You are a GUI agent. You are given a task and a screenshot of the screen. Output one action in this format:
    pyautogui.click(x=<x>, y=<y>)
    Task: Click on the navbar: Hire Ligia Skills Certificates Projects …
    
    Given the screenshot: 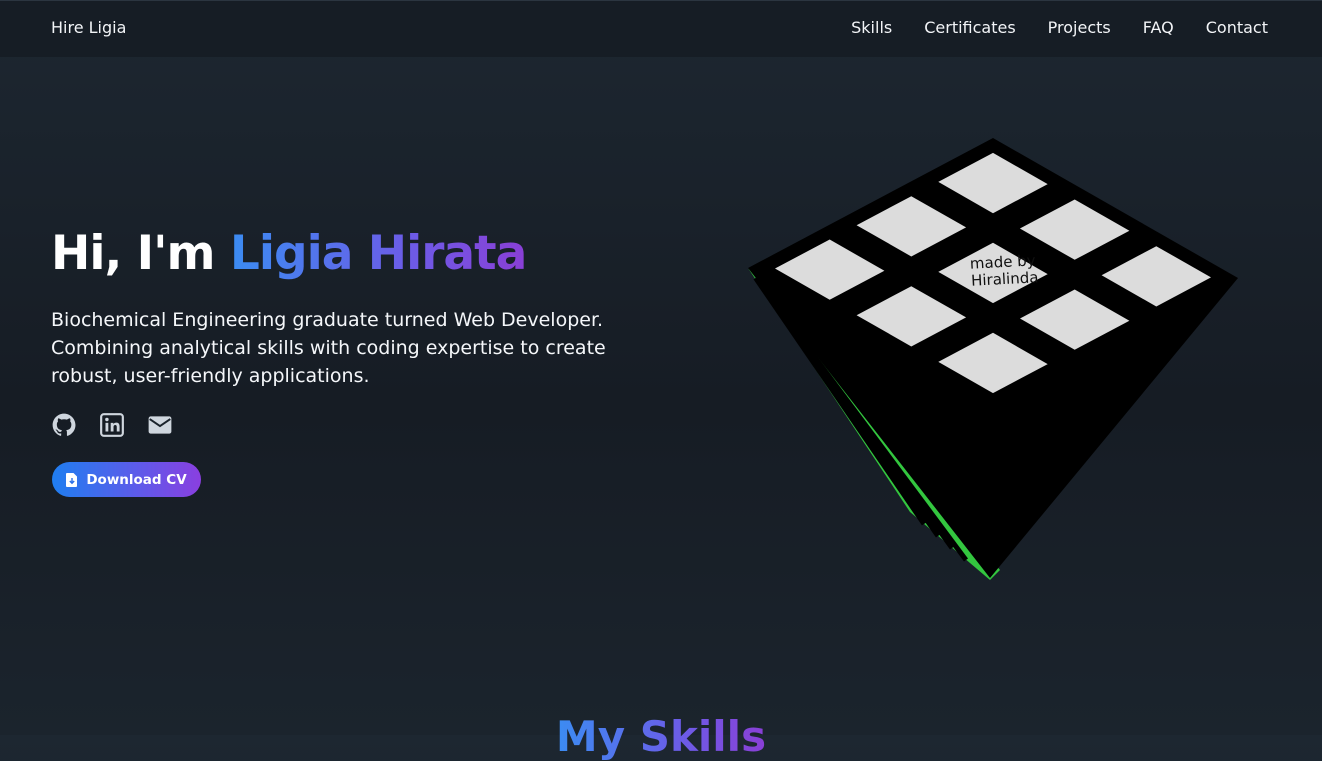 What is the action you would take?
    pyautogui.click(x=661, y=28)
    